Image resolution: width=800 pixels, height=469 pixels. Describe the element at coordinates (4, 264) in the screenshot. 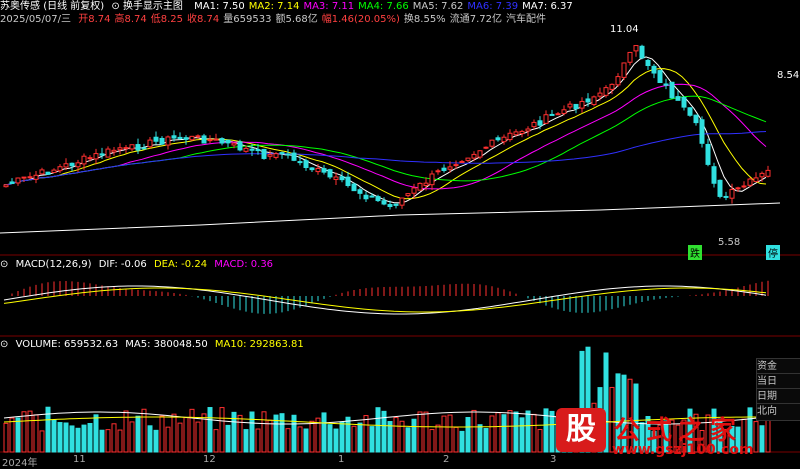

I see `macd-dropdown-icon: ⊙` at that location.